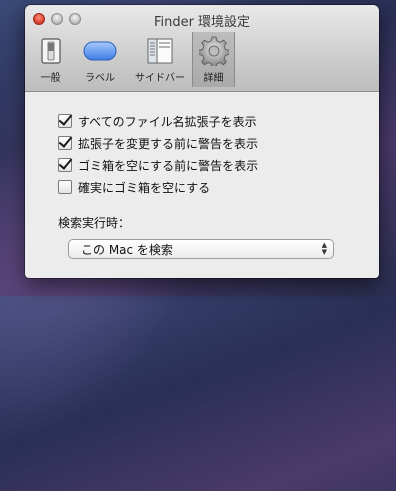  I want to click on option-warn-empty-trash: ゴミ箱を空にする前に警告を表示, so click(218, 165).